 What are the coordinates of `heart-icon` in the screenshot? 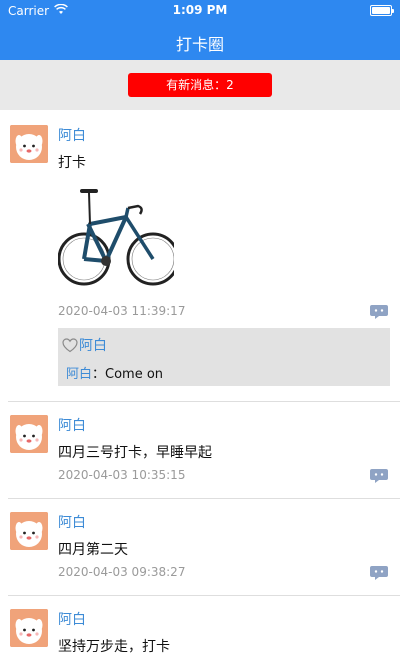 It's located at (70, 345).